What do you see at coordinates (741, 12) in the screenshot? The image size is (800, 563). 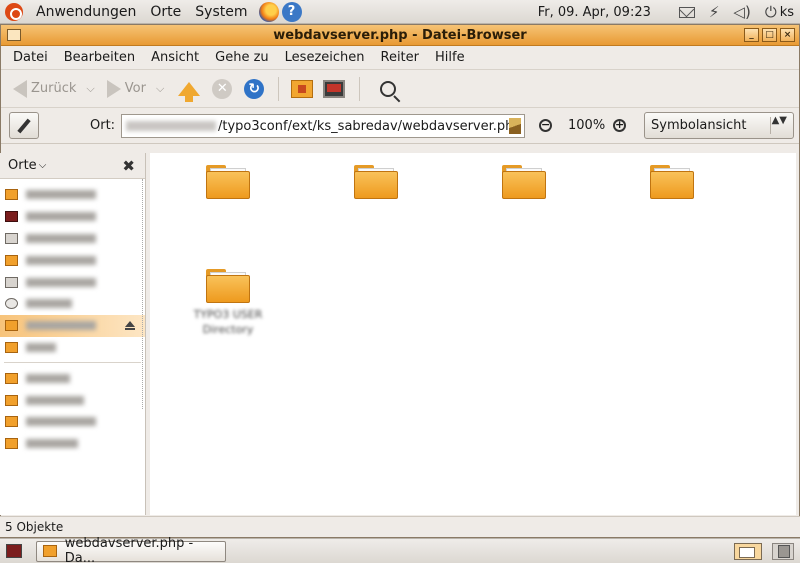 I see `volume-icon: ◁)` at bounding box center [741, 12].